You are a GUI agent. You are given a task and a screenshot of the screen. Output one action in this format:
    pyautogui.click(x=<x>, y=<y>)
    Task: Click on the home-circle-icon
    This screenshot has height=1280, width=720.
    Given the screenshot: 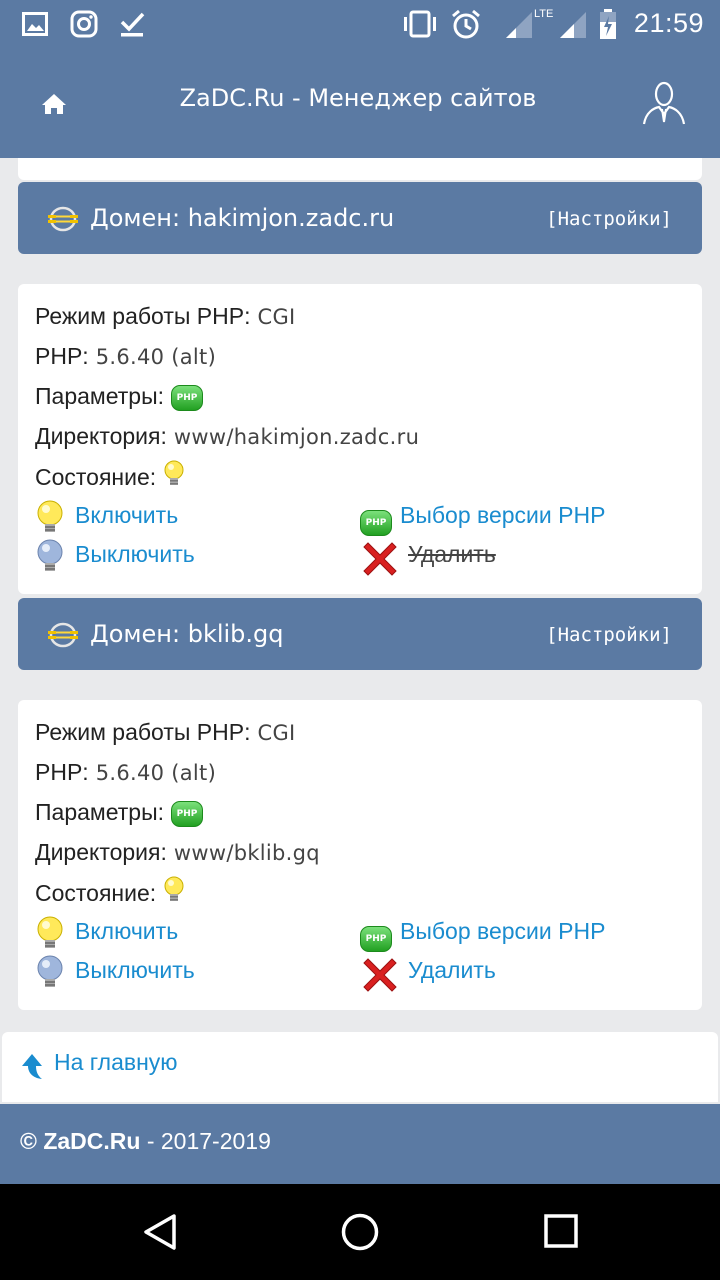 What is the action you would take?
    pyautogui.click(x=360, y=1232)
    